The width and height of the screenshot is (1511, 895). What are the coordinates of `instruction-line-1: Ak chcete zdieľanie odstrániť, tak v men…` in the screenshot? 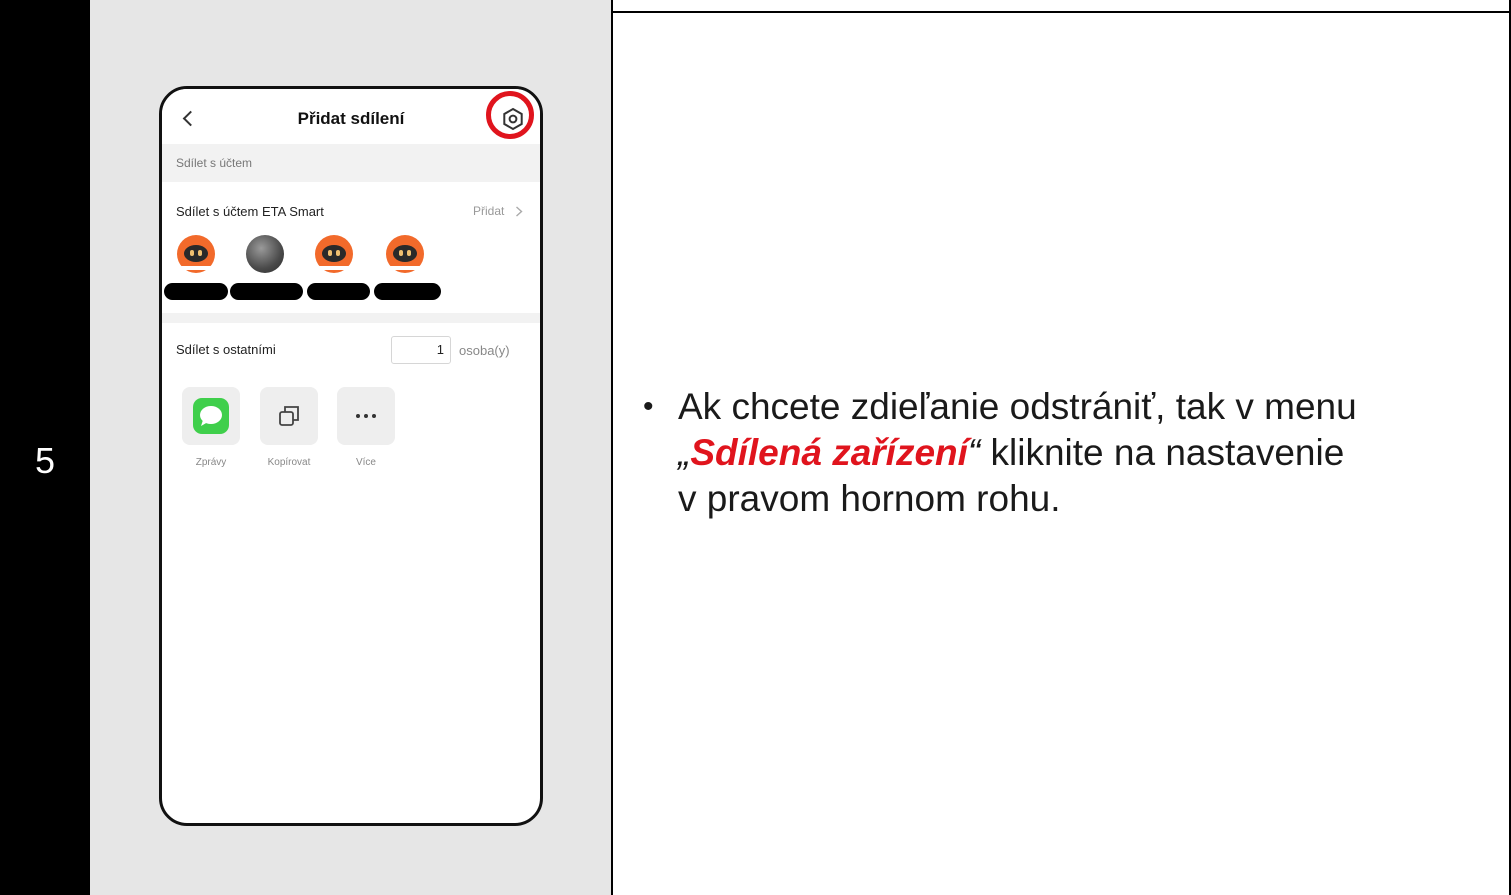 It's located at (1017, 406).